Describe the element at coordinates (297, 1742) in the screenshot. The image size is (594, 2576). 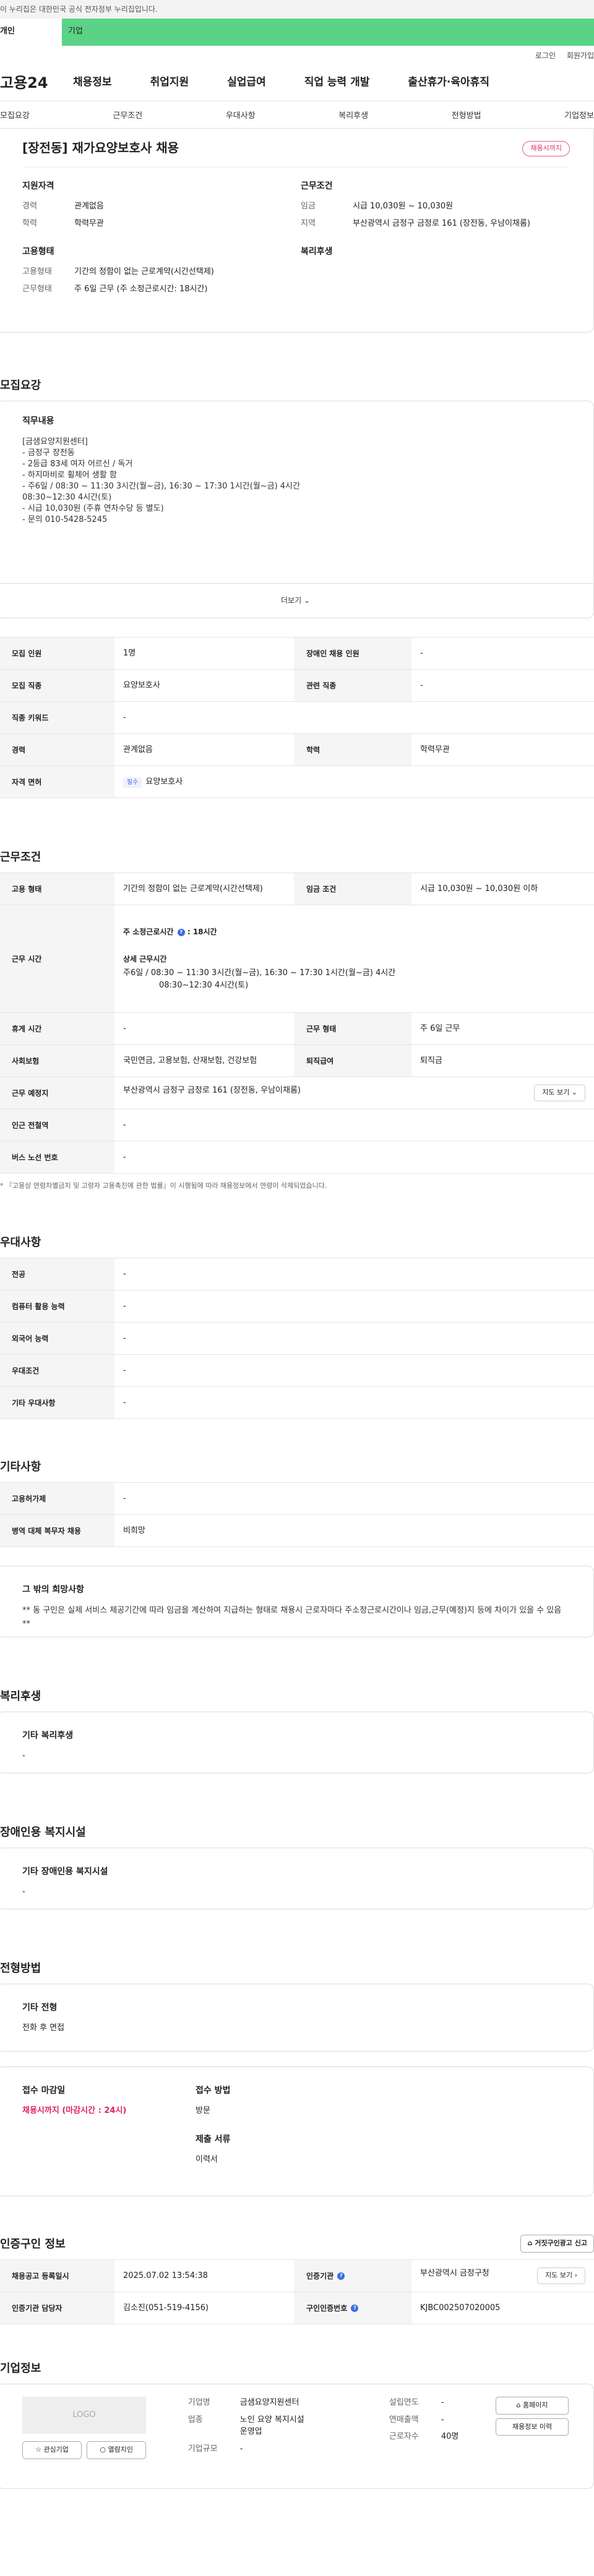
I see `welfare-card: 기타 복리후생 -` at that location.